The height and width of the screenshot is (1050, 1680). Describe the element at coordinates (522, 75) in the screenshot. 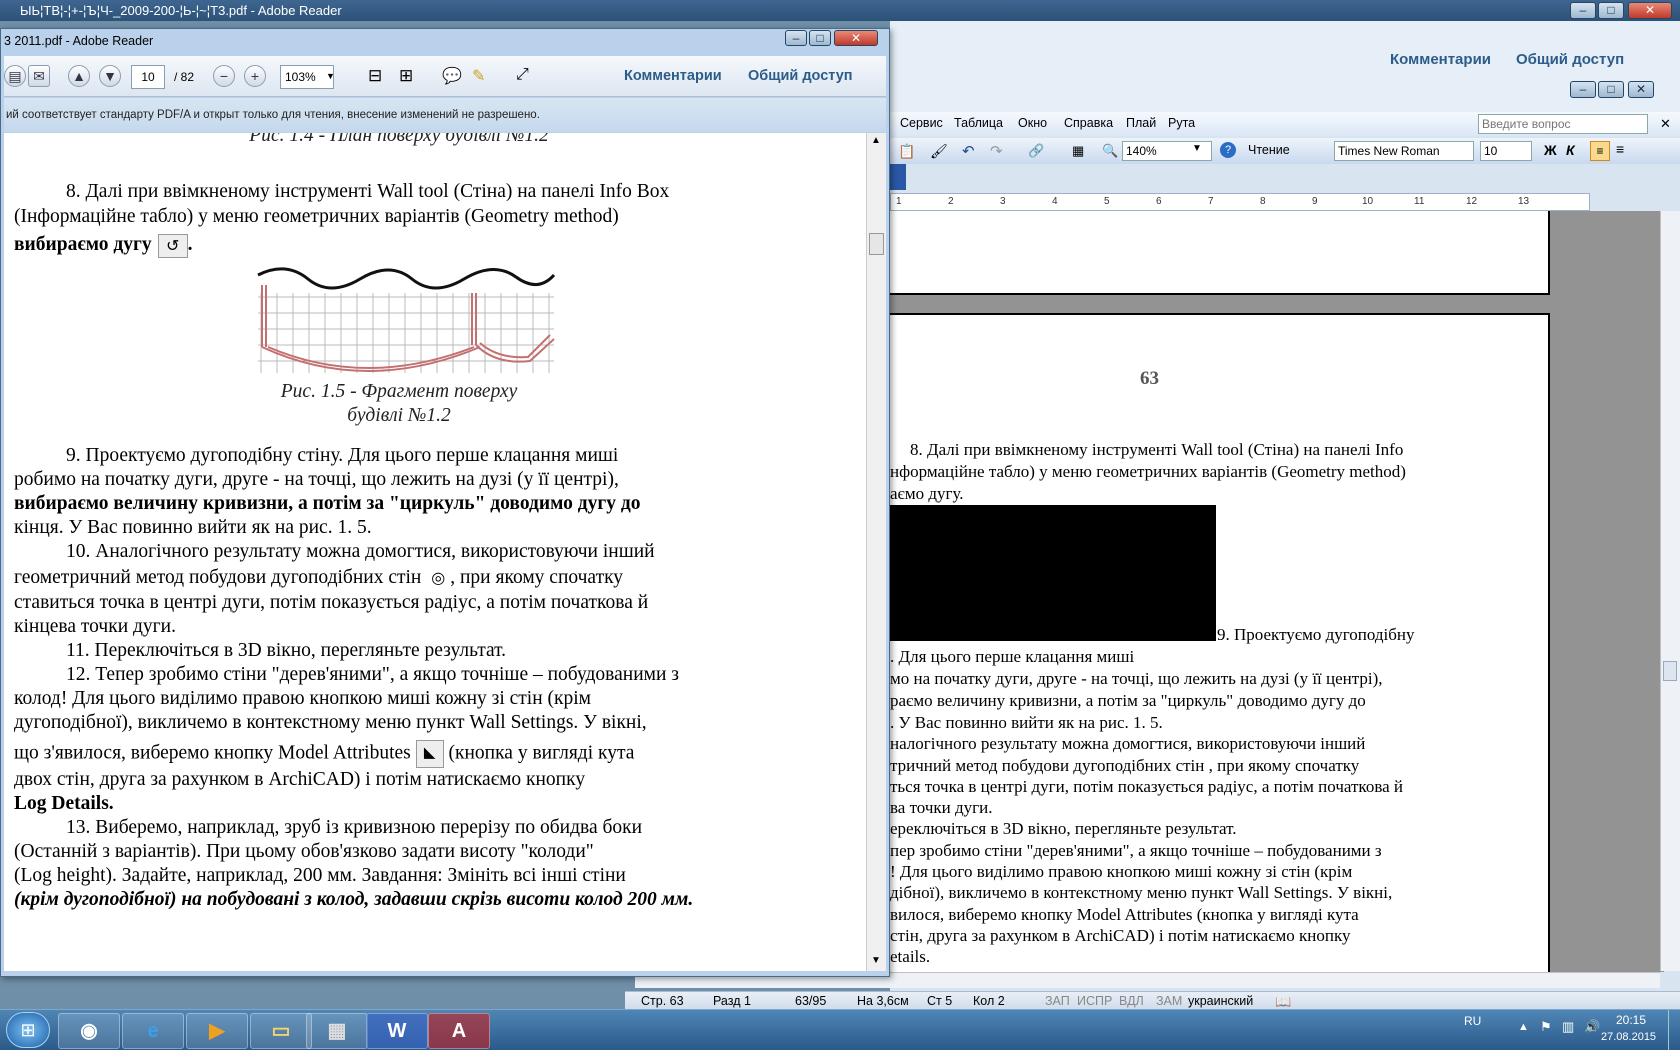

I see `fullscreen-icon: ⤢` at that location.